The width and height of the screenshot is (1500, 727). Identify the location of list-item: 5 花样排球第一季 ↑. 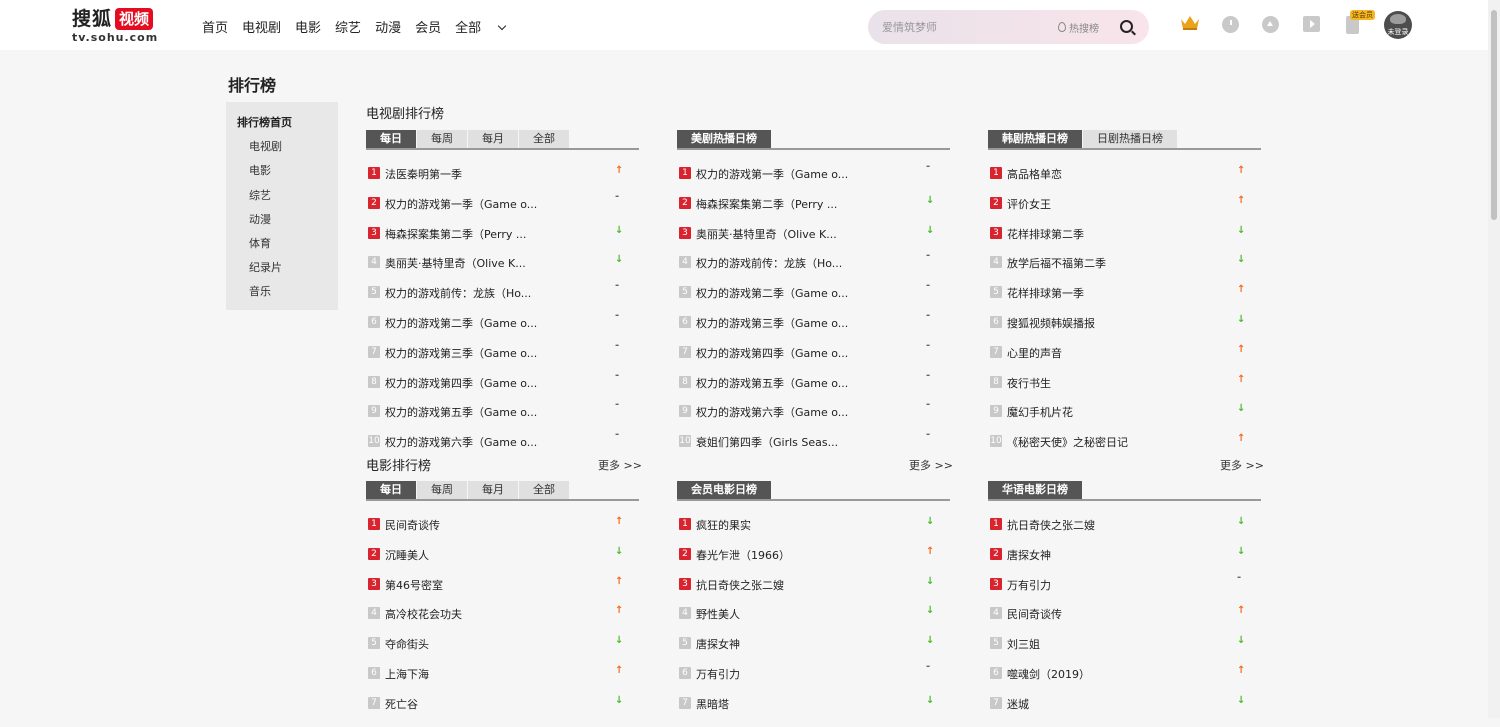
(1118, 300).